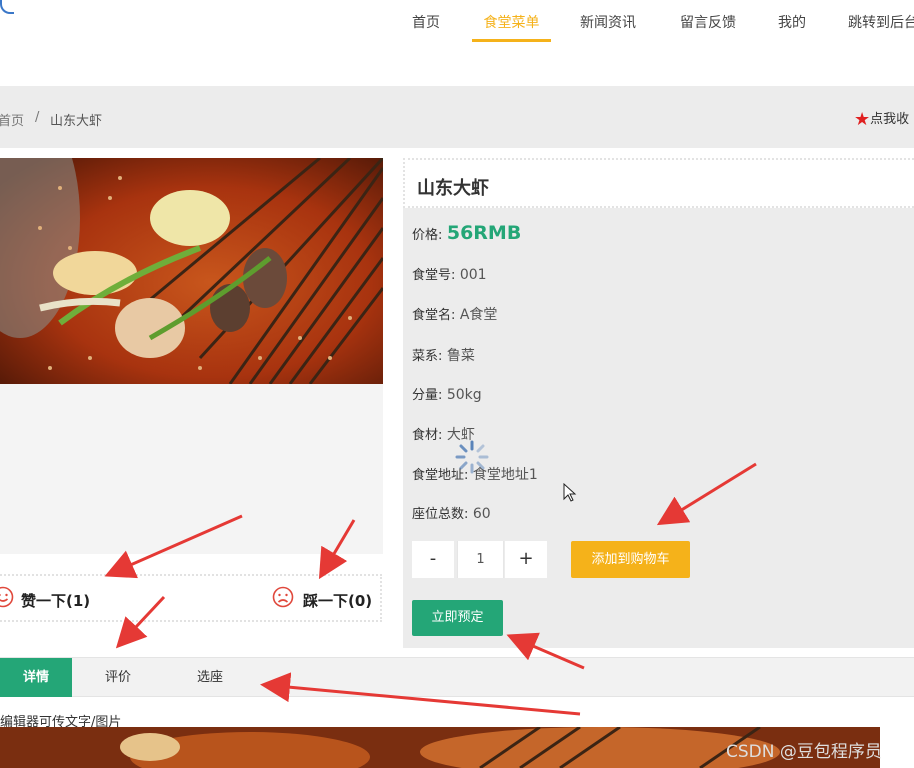  I want to click on mouse-cursor-icon, so click(570, 492).